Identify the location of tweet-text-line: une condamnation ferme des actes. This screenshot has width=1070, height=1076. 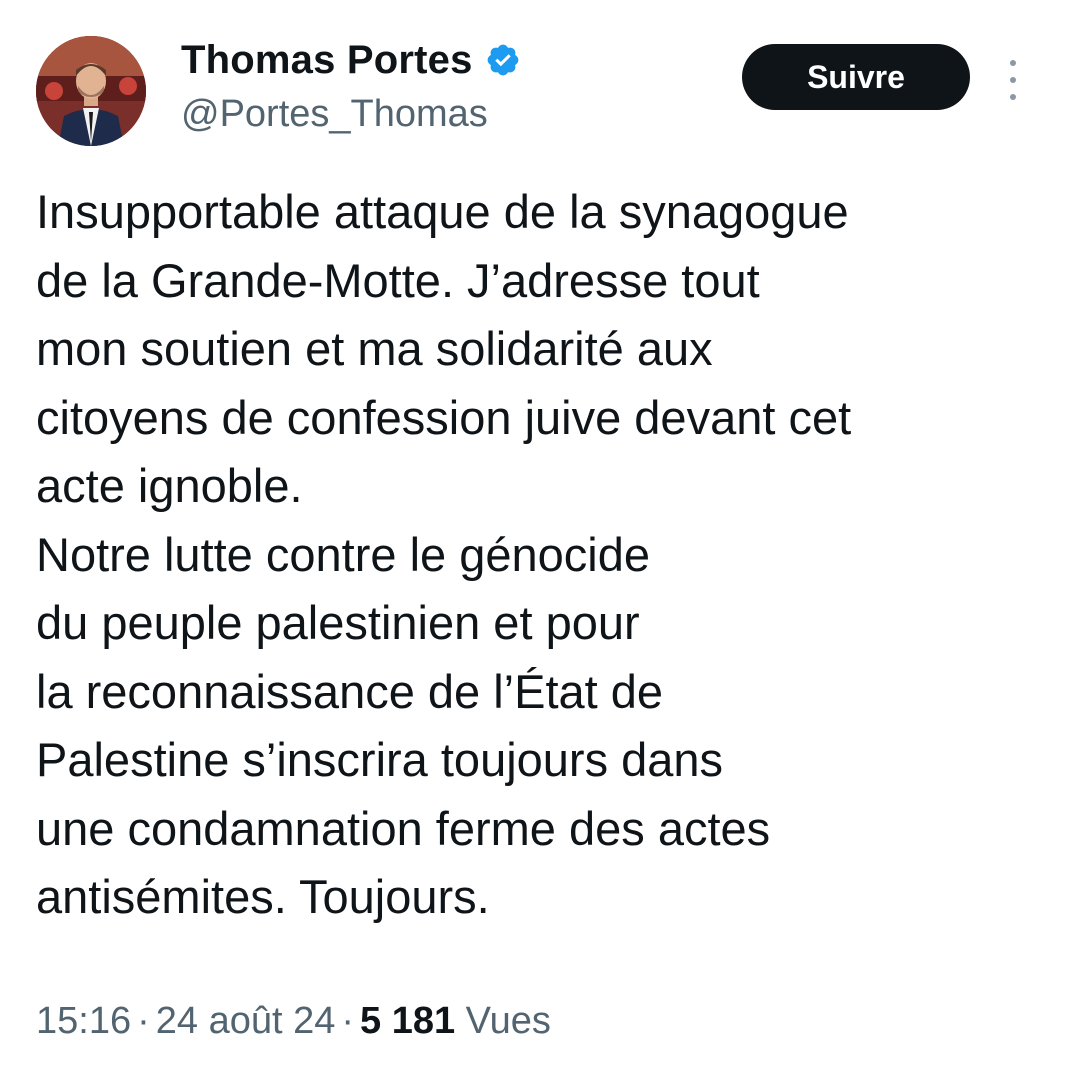
(403, 828).